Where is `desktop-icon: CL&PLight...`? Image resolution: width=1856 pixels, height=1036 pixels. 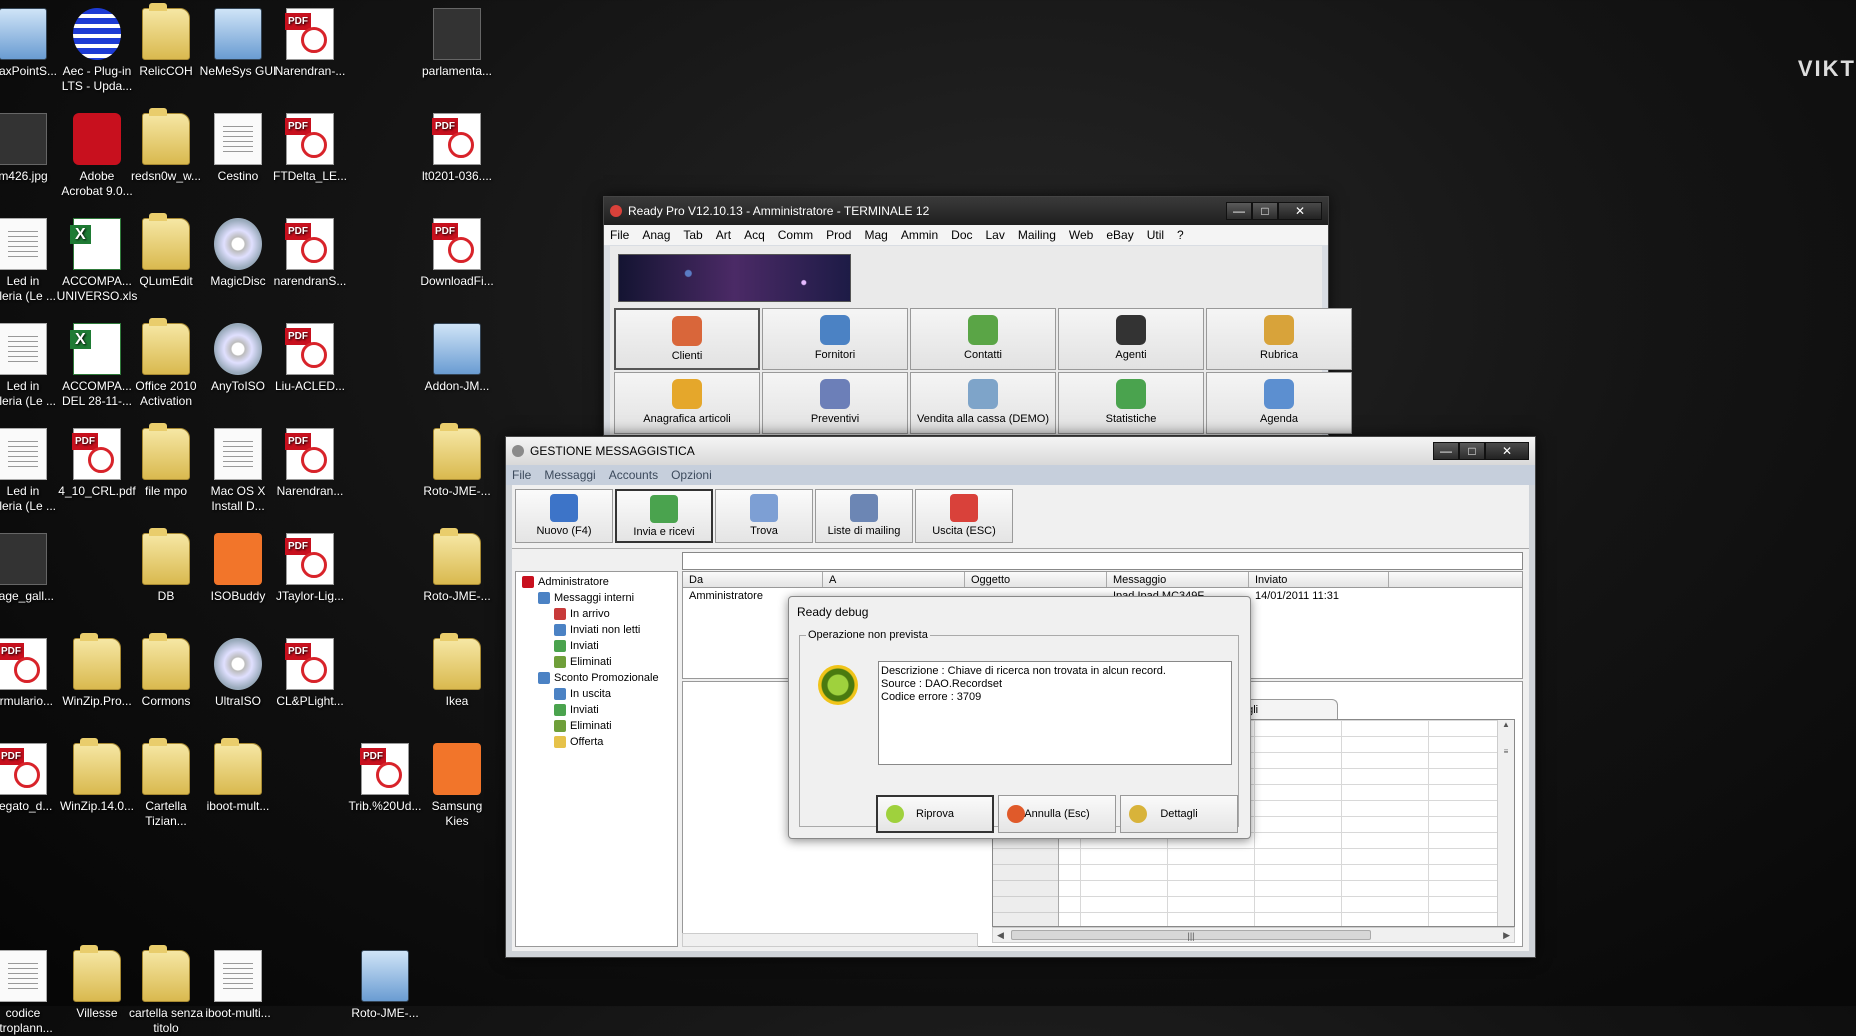
desktop-icon: CL&PLight... is located at coordinates (310, 673).